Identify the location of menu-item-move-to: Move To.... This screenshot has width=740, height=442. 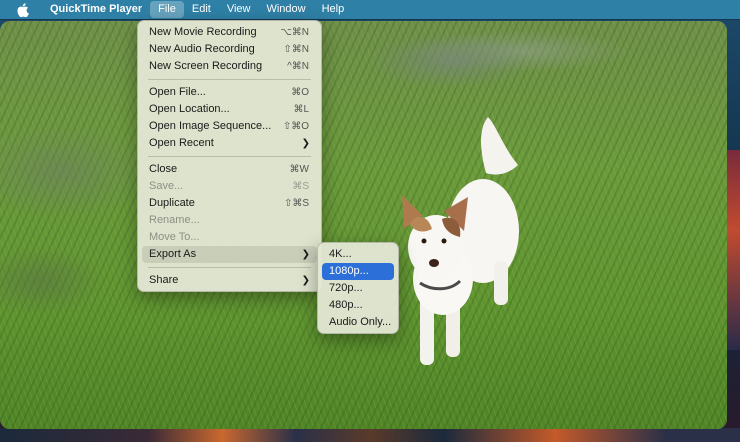
(229, 237).